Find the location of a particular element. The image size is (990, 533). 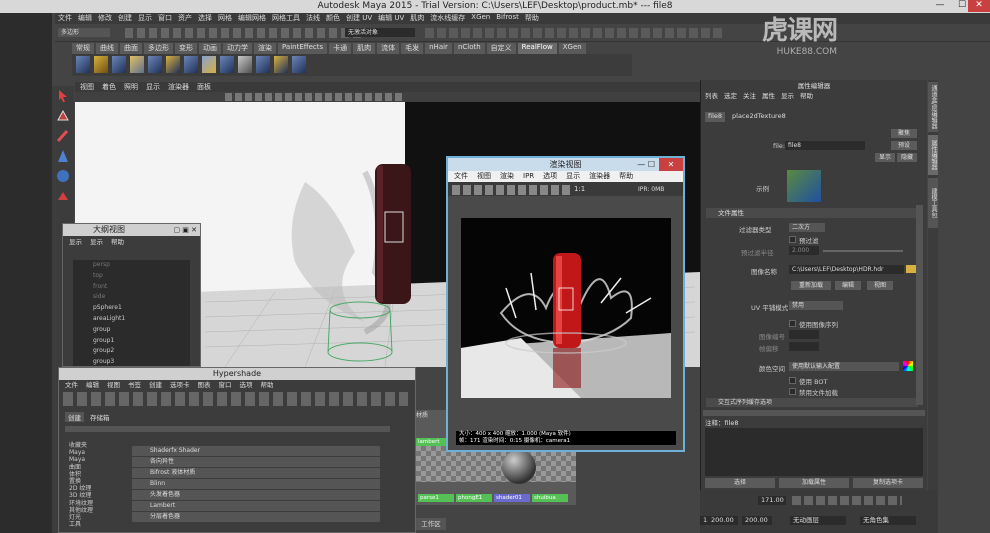

tab-channel-box: 通道盒/层编辑器 is located at coordinates (933, 107).